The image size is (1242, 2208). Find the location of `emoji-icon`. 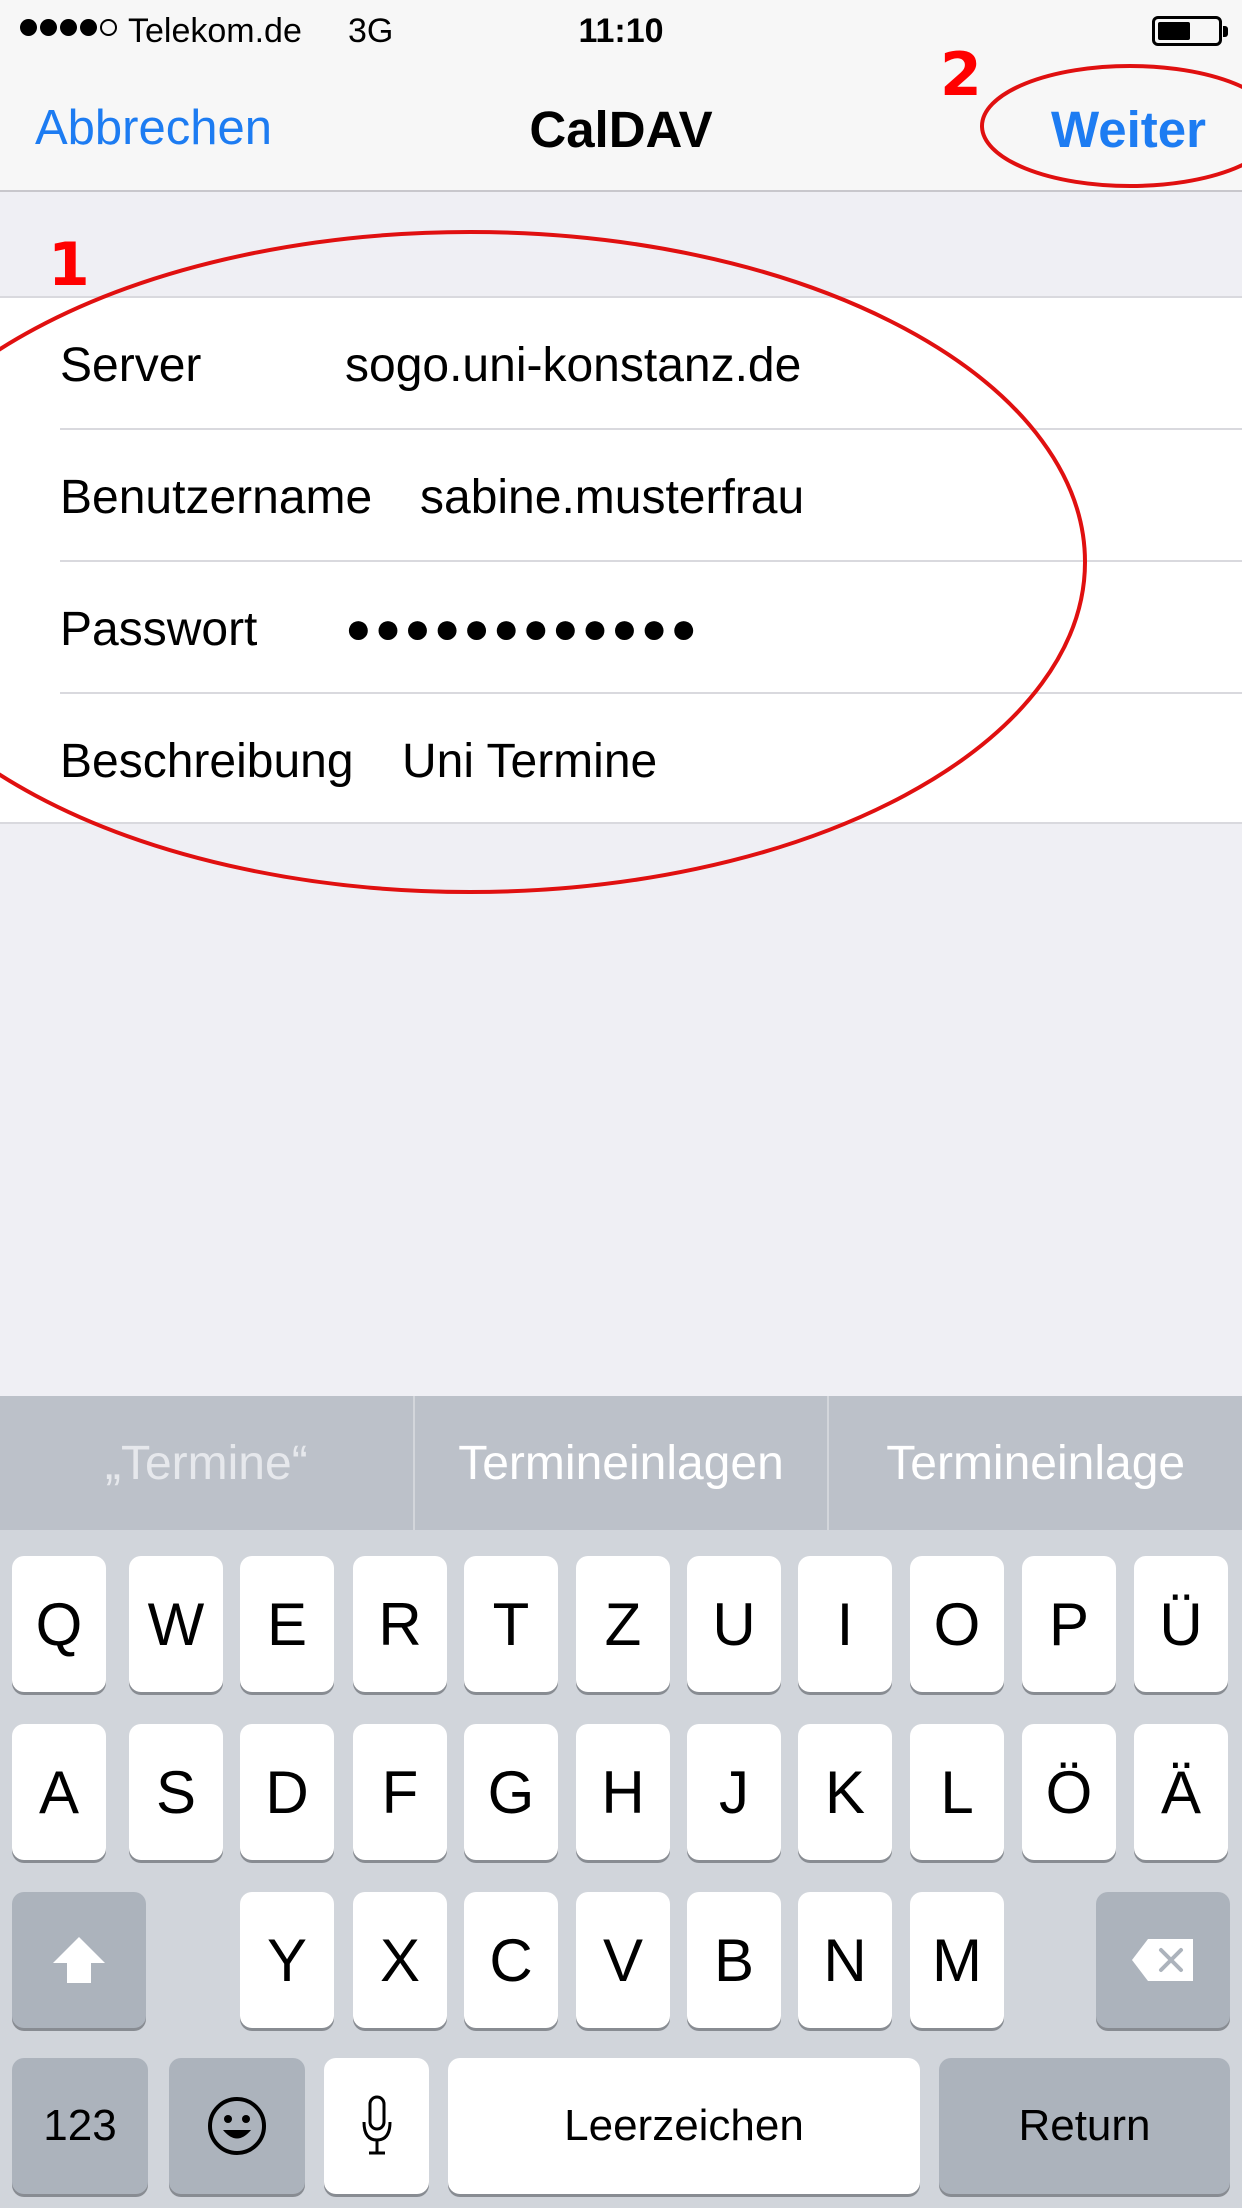

emoji-icon is located at coordinates (237, 2126).